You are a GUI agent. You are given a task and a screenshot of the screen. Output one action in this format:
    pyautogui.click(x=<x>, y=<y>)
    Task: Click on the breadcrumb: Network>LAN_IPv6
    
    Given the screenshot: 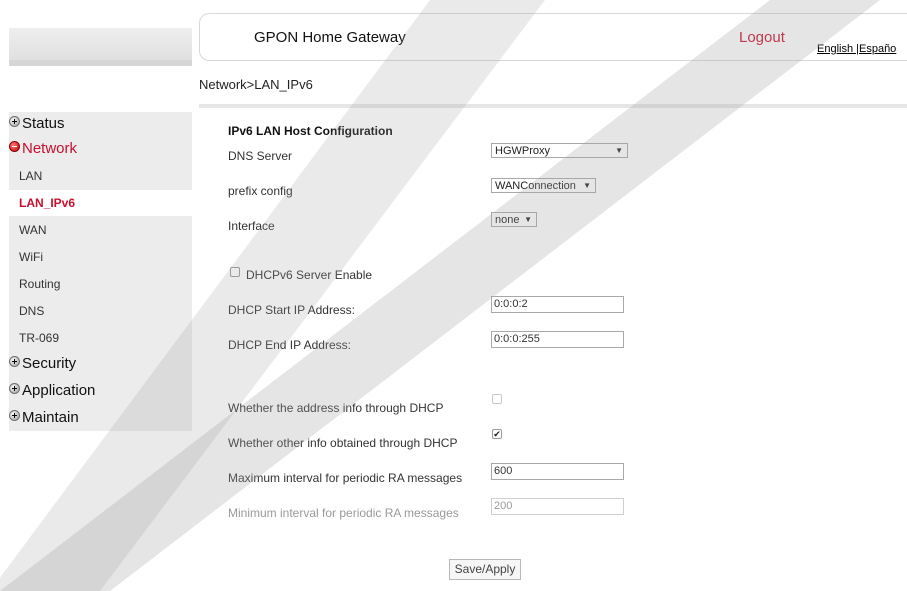 What is the action you would take?
    pyautogui.click(x=256, y=84)
    